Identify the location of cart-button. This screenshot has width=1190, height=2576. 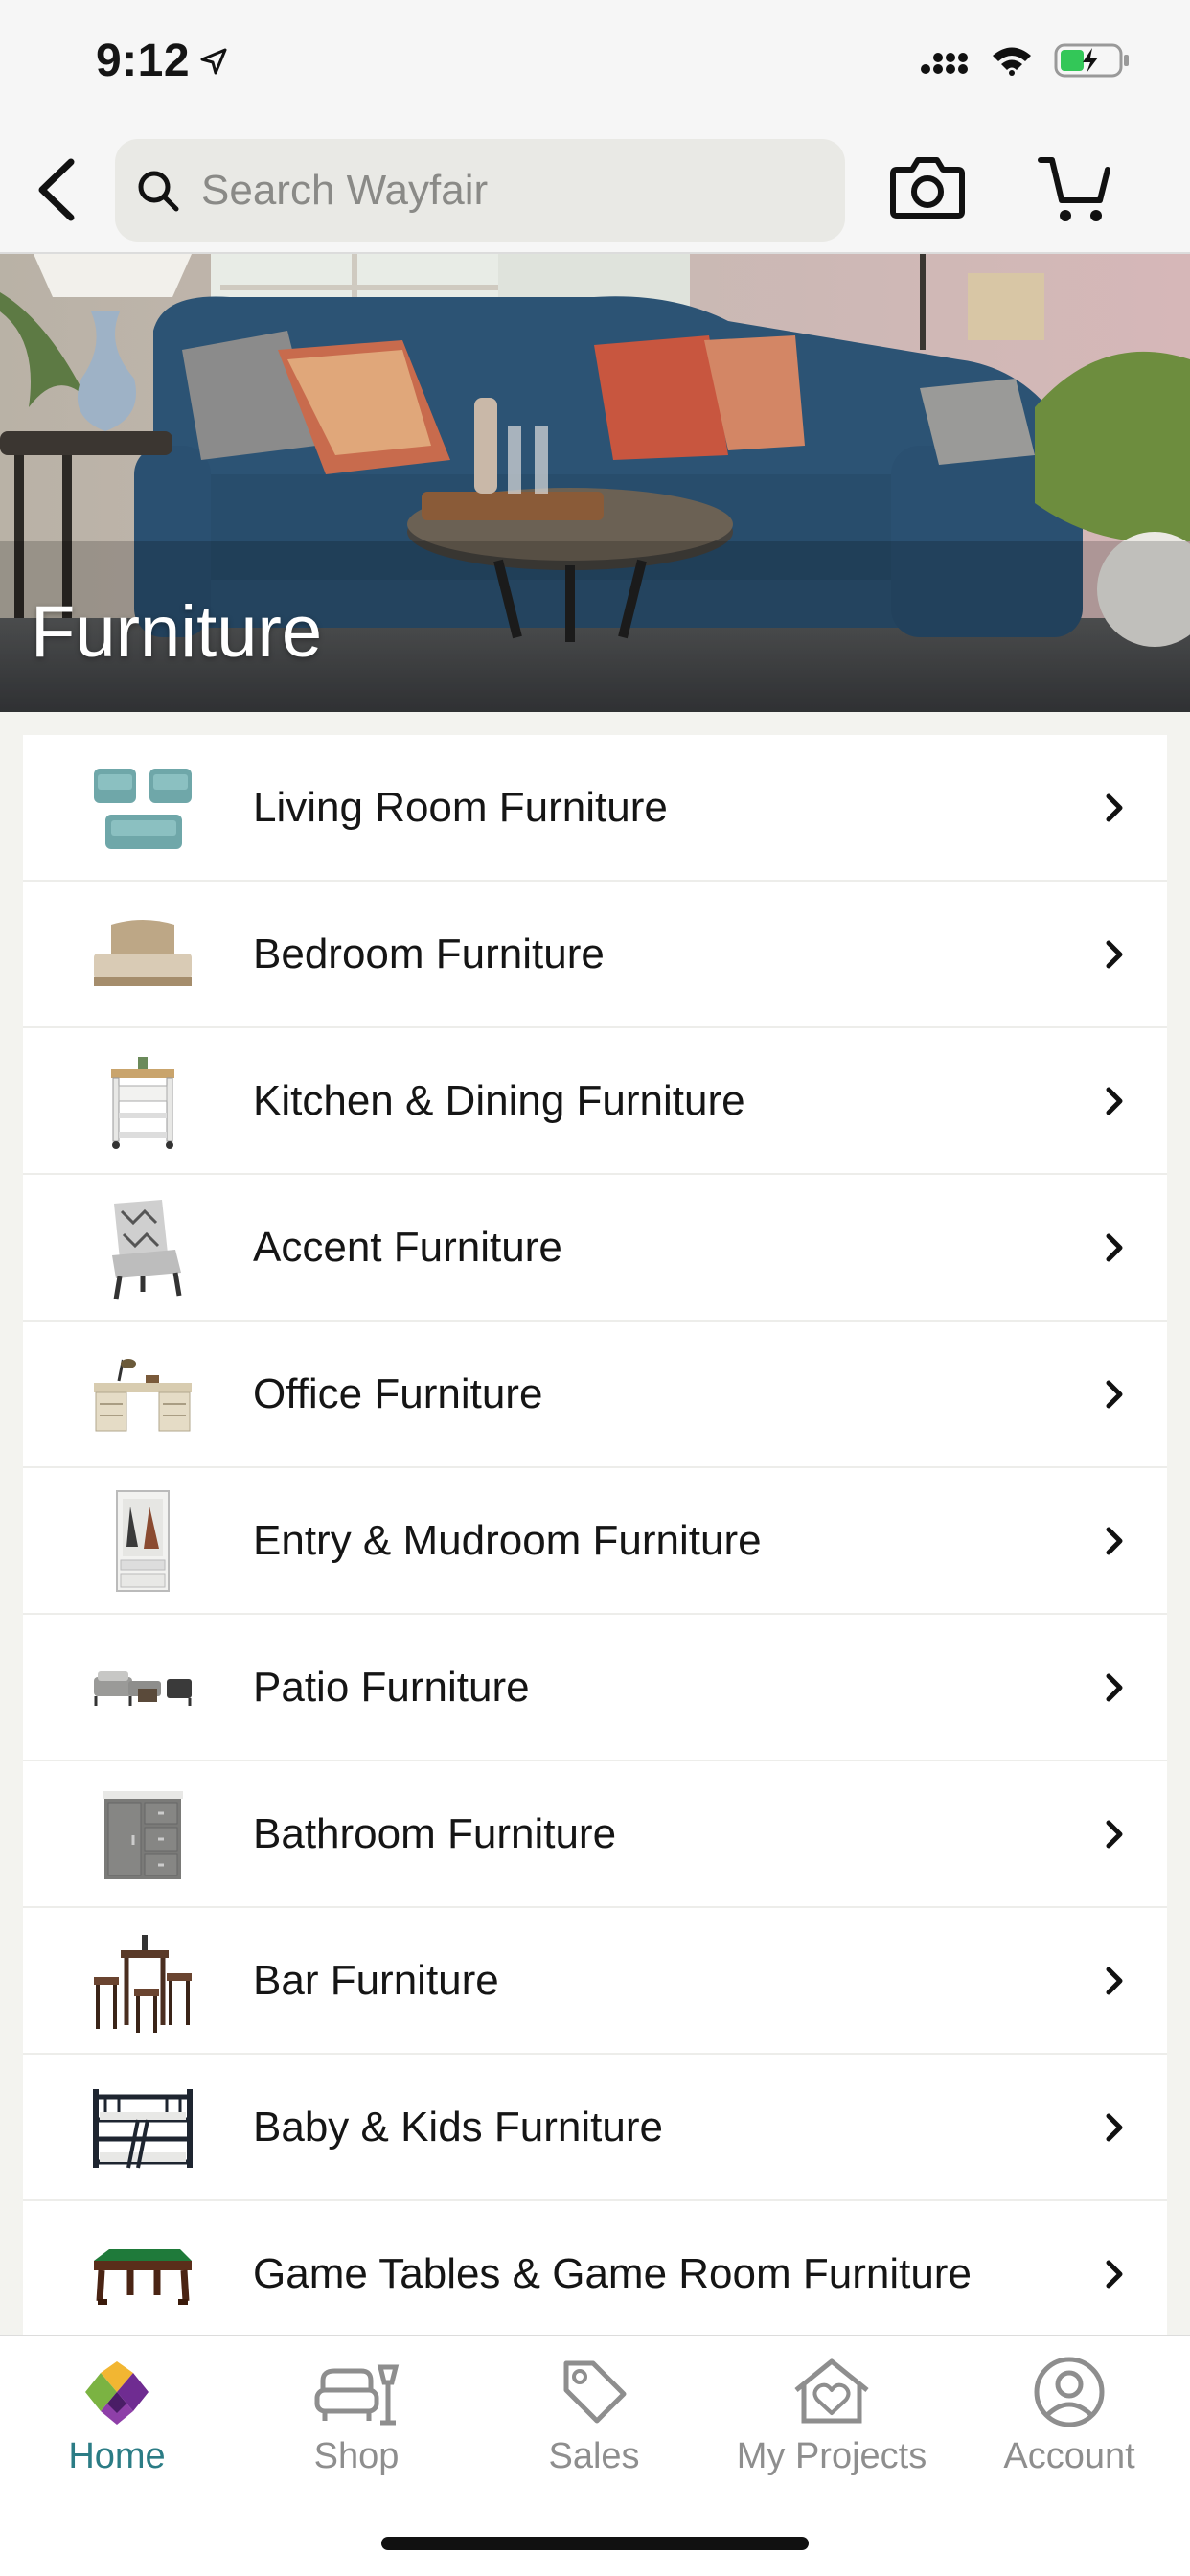
(1075, 189).